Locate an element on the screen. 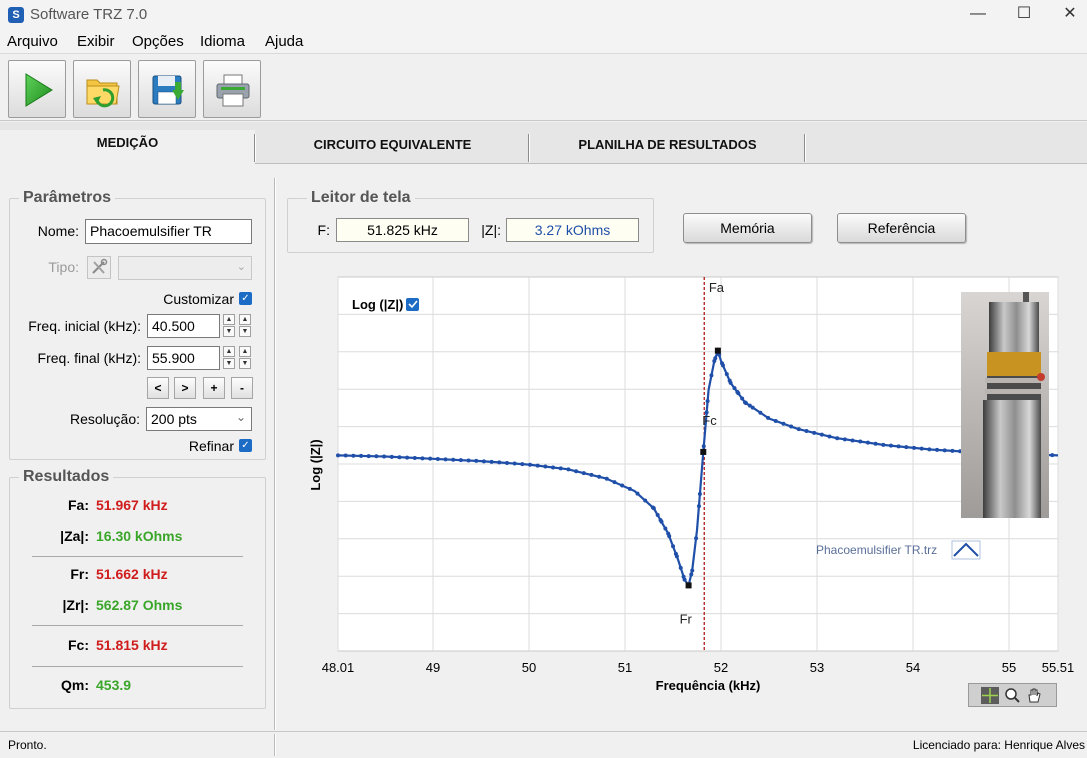 The image size is (1087, 758). log-z-checkbox is located at coordinates (412, 304).